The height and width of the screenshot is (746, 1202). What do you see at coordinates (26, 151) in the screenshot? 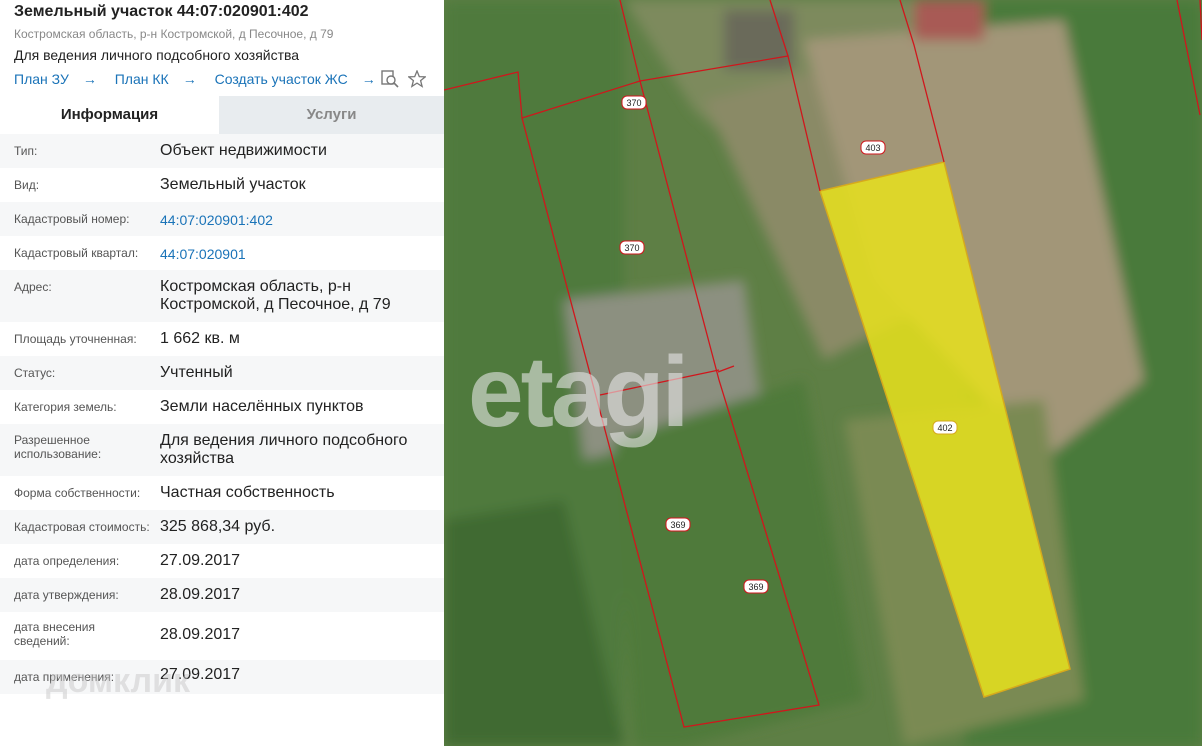
I see `row-key: Тип:` at bounding box center [26, 151].